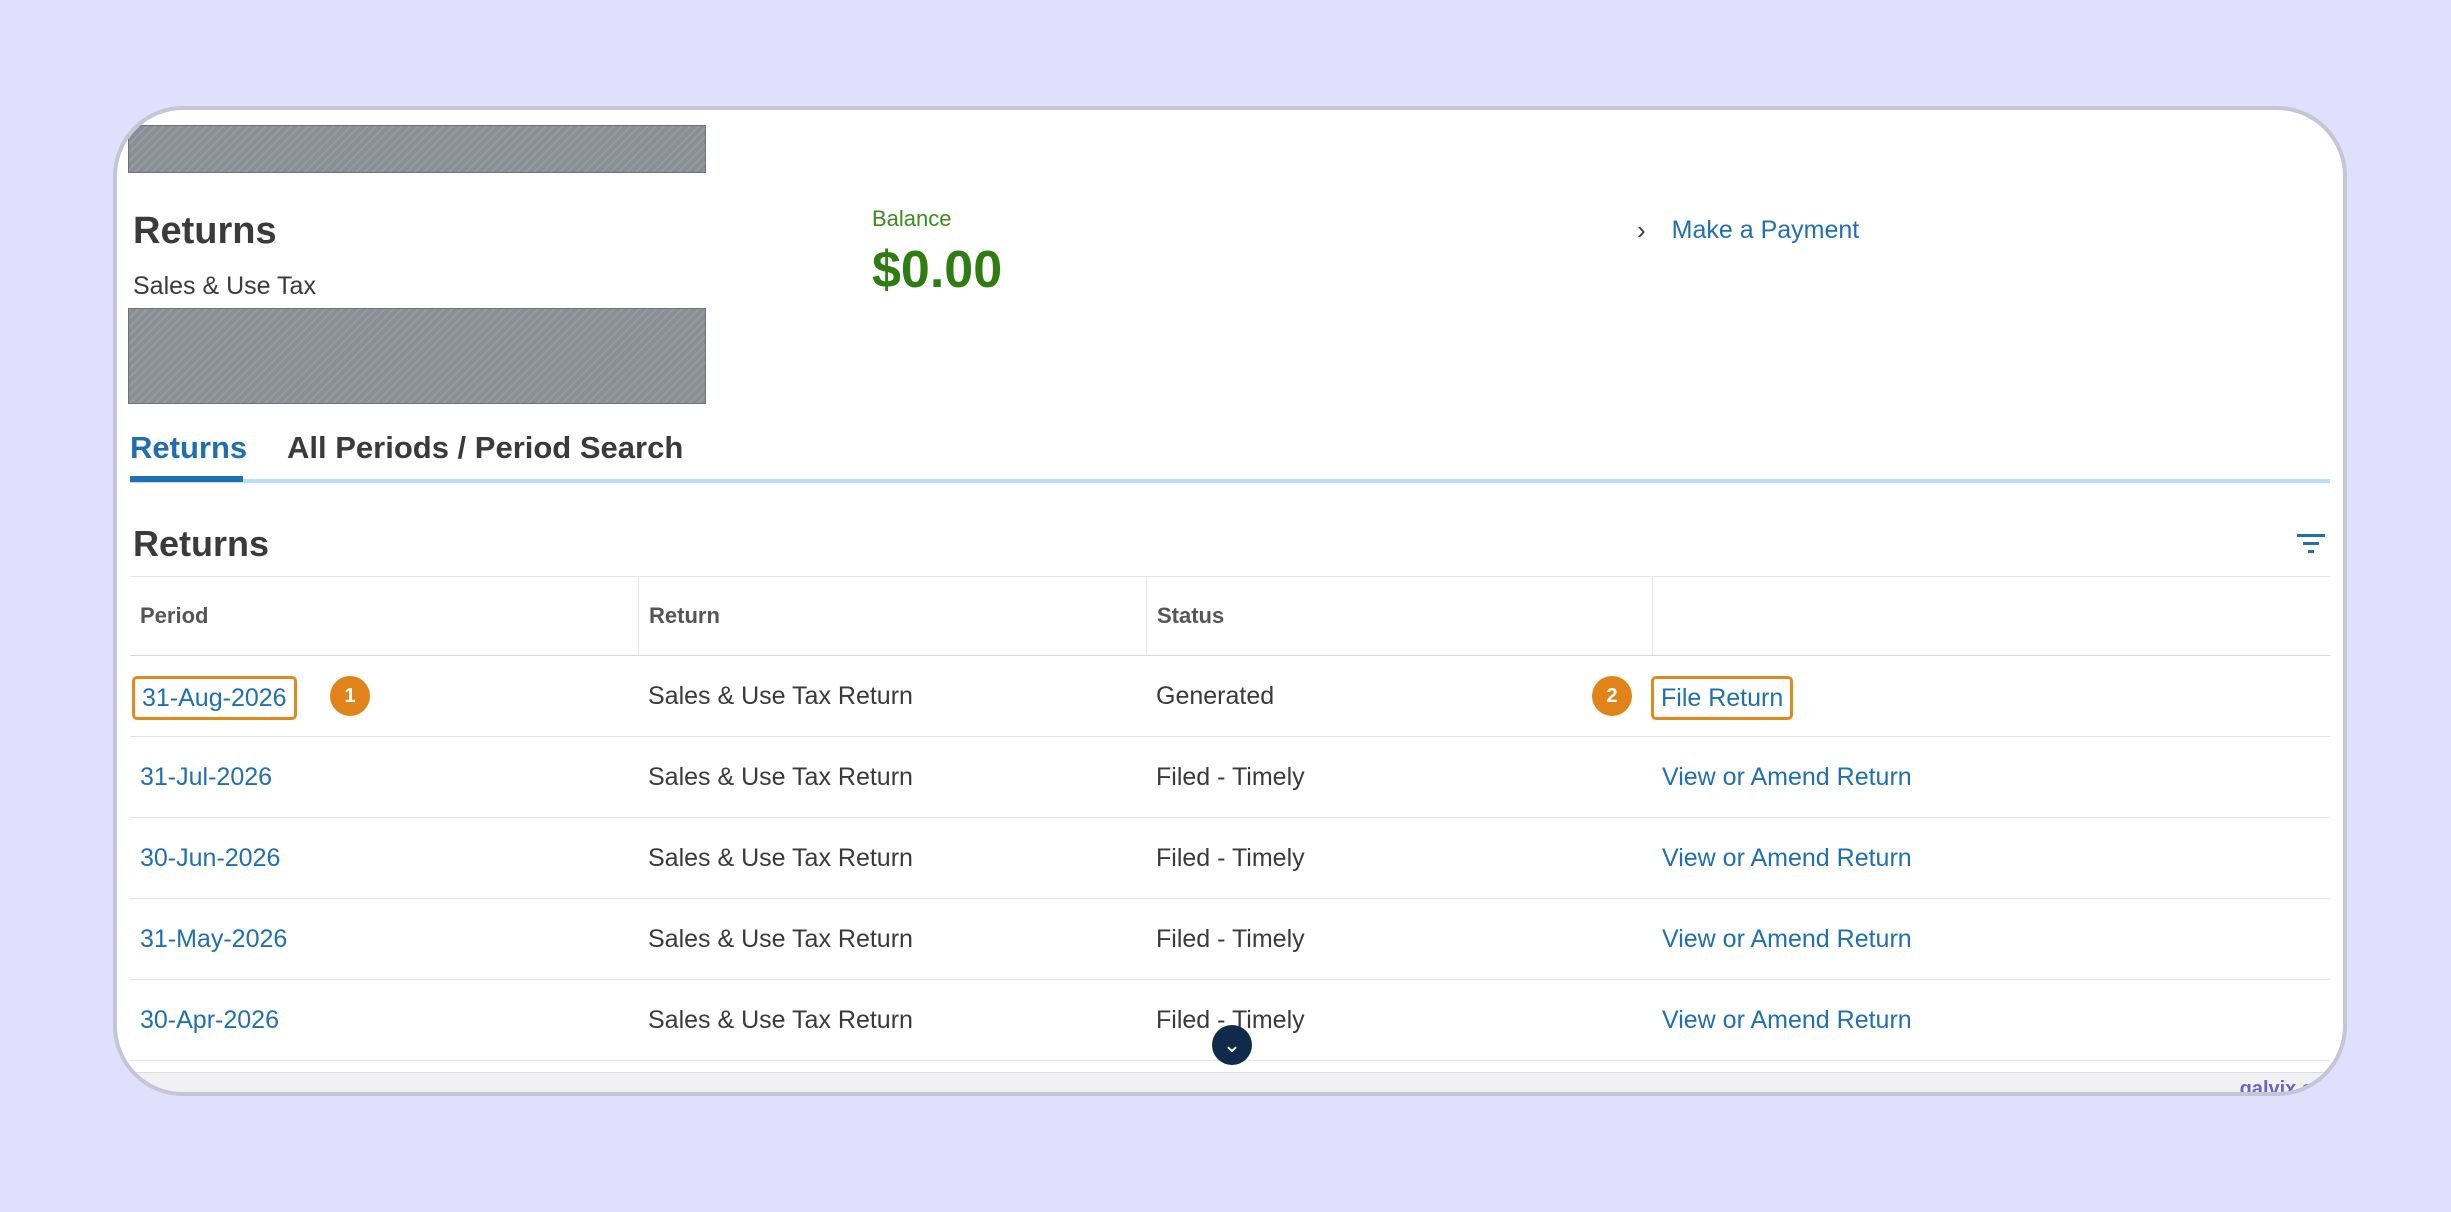  Describe the element at coordinates (384, 1020) in the screenshot. I see `period-cell: 30-Apr-2026` at that location.